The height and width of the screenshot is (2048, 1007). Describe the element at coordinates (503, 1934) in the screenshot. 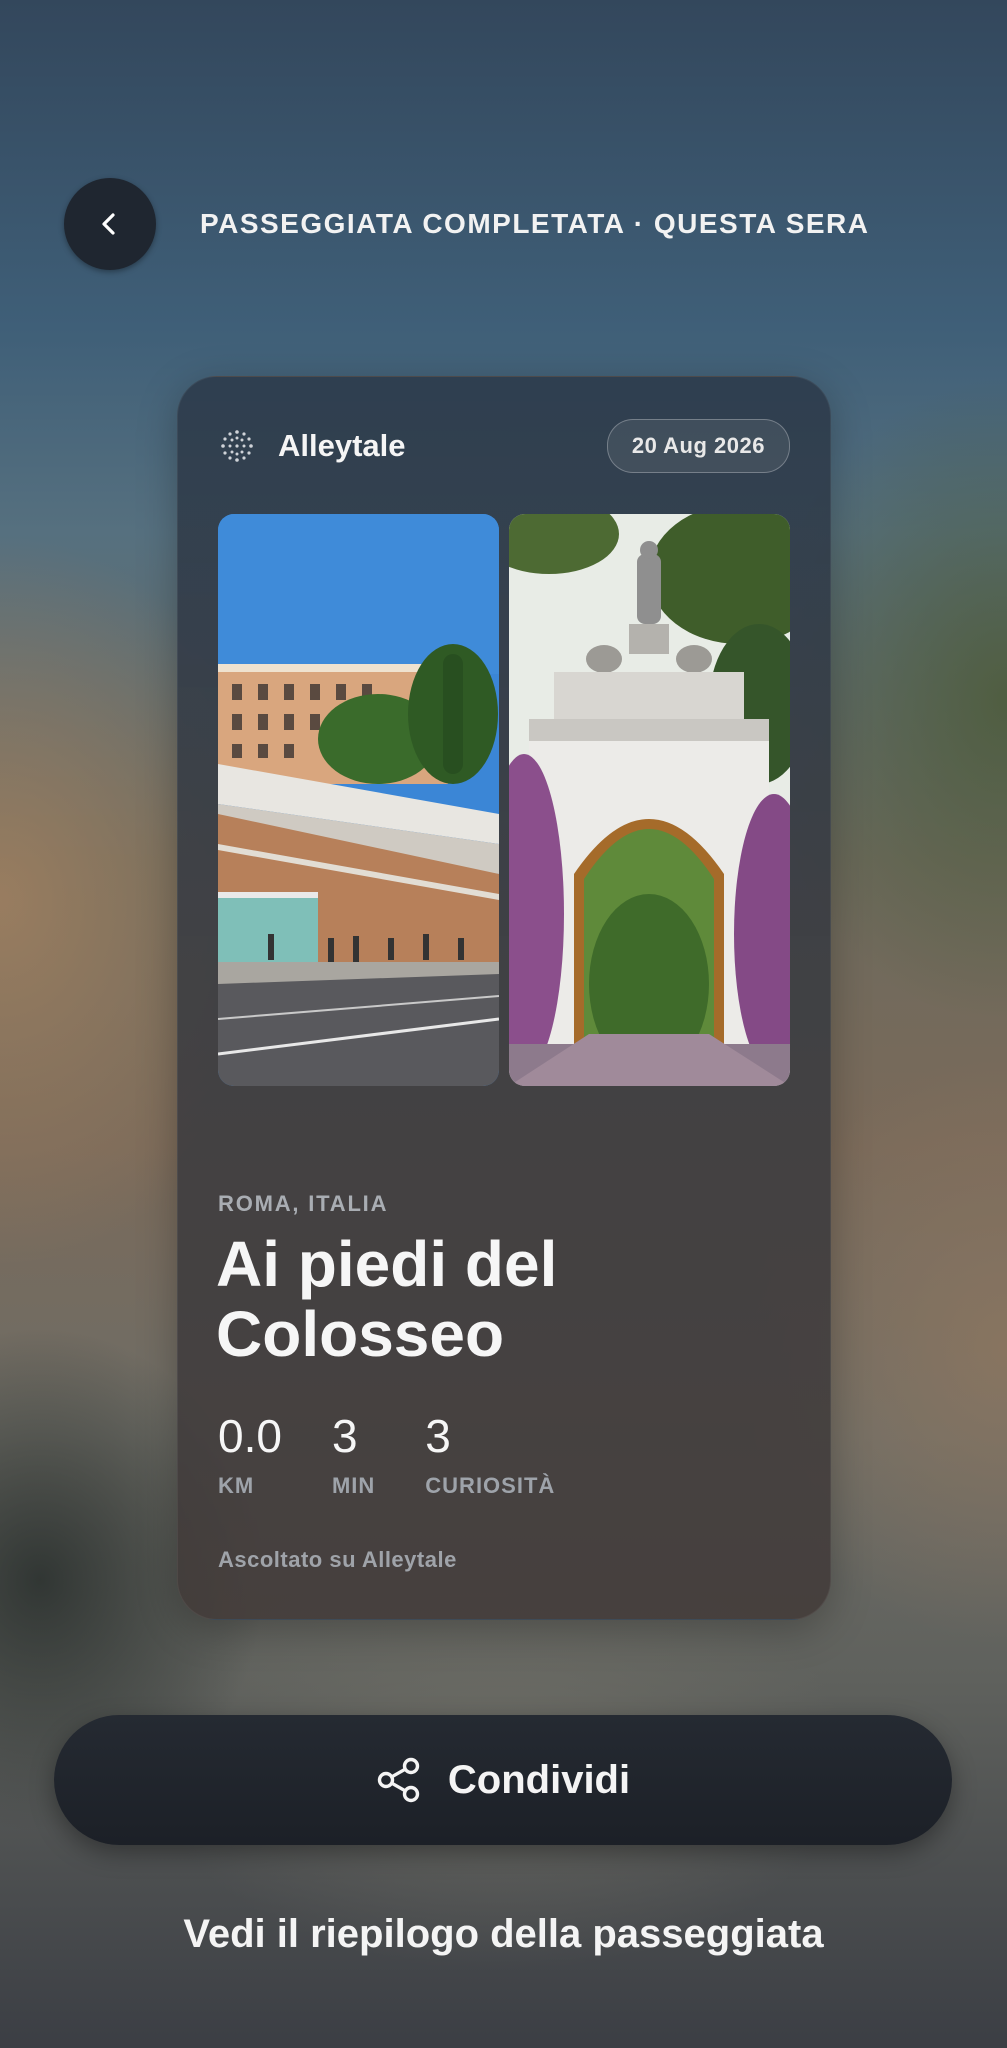

I see `view-summary-link: Vedi il riepilogo della passeggiata` at that location.